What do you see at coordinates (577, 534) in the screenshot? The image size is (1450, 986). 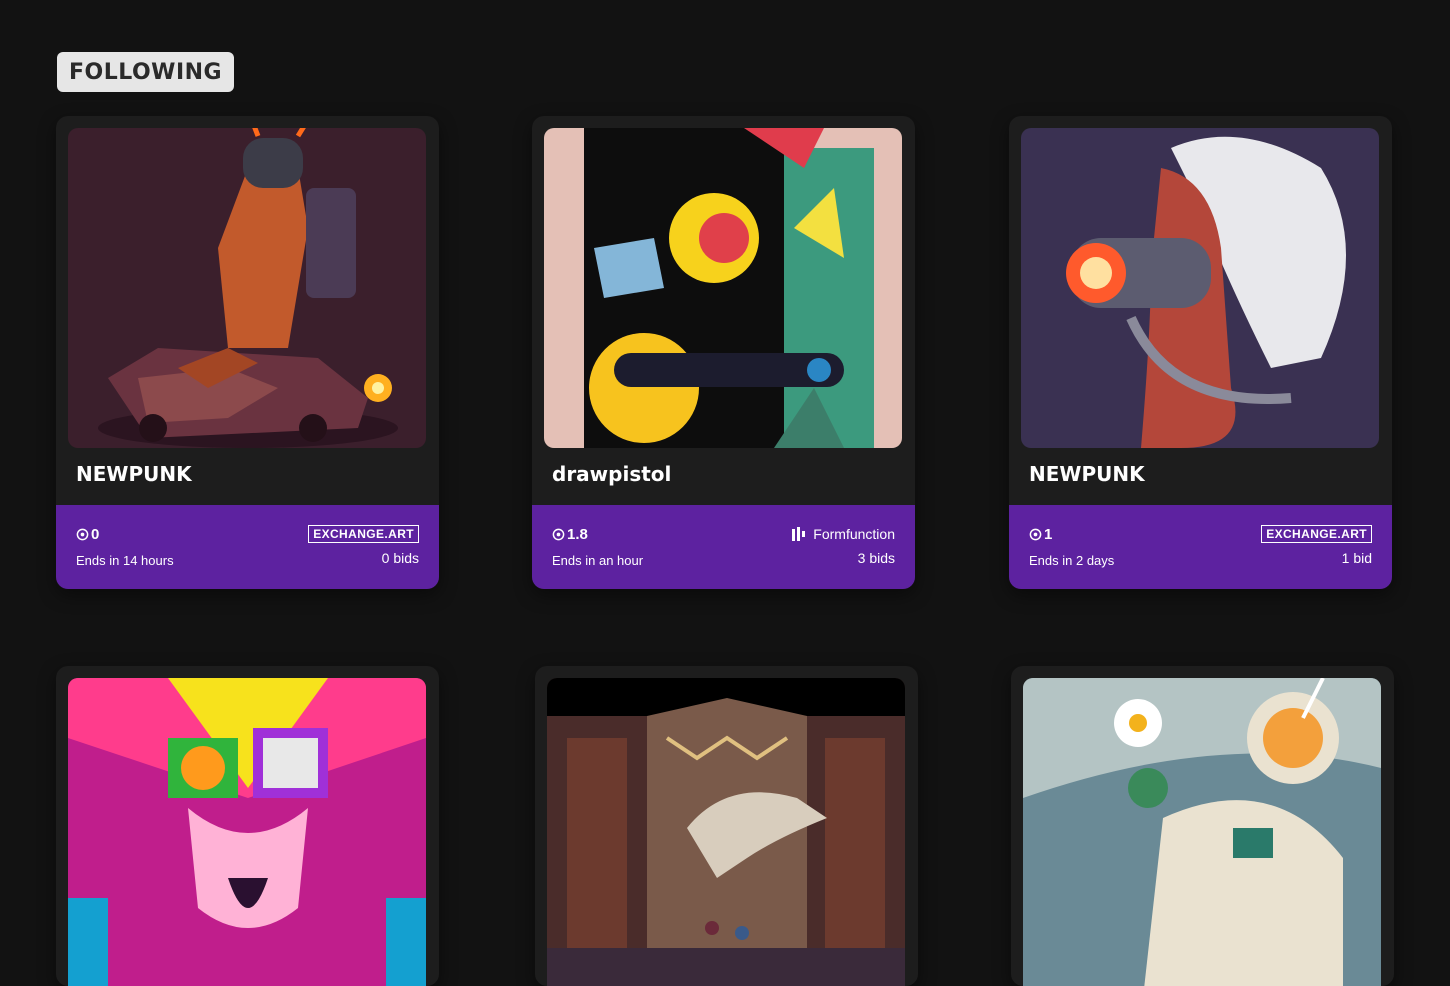 I see `price-value: 1.8` at bounding box center [577, 534].